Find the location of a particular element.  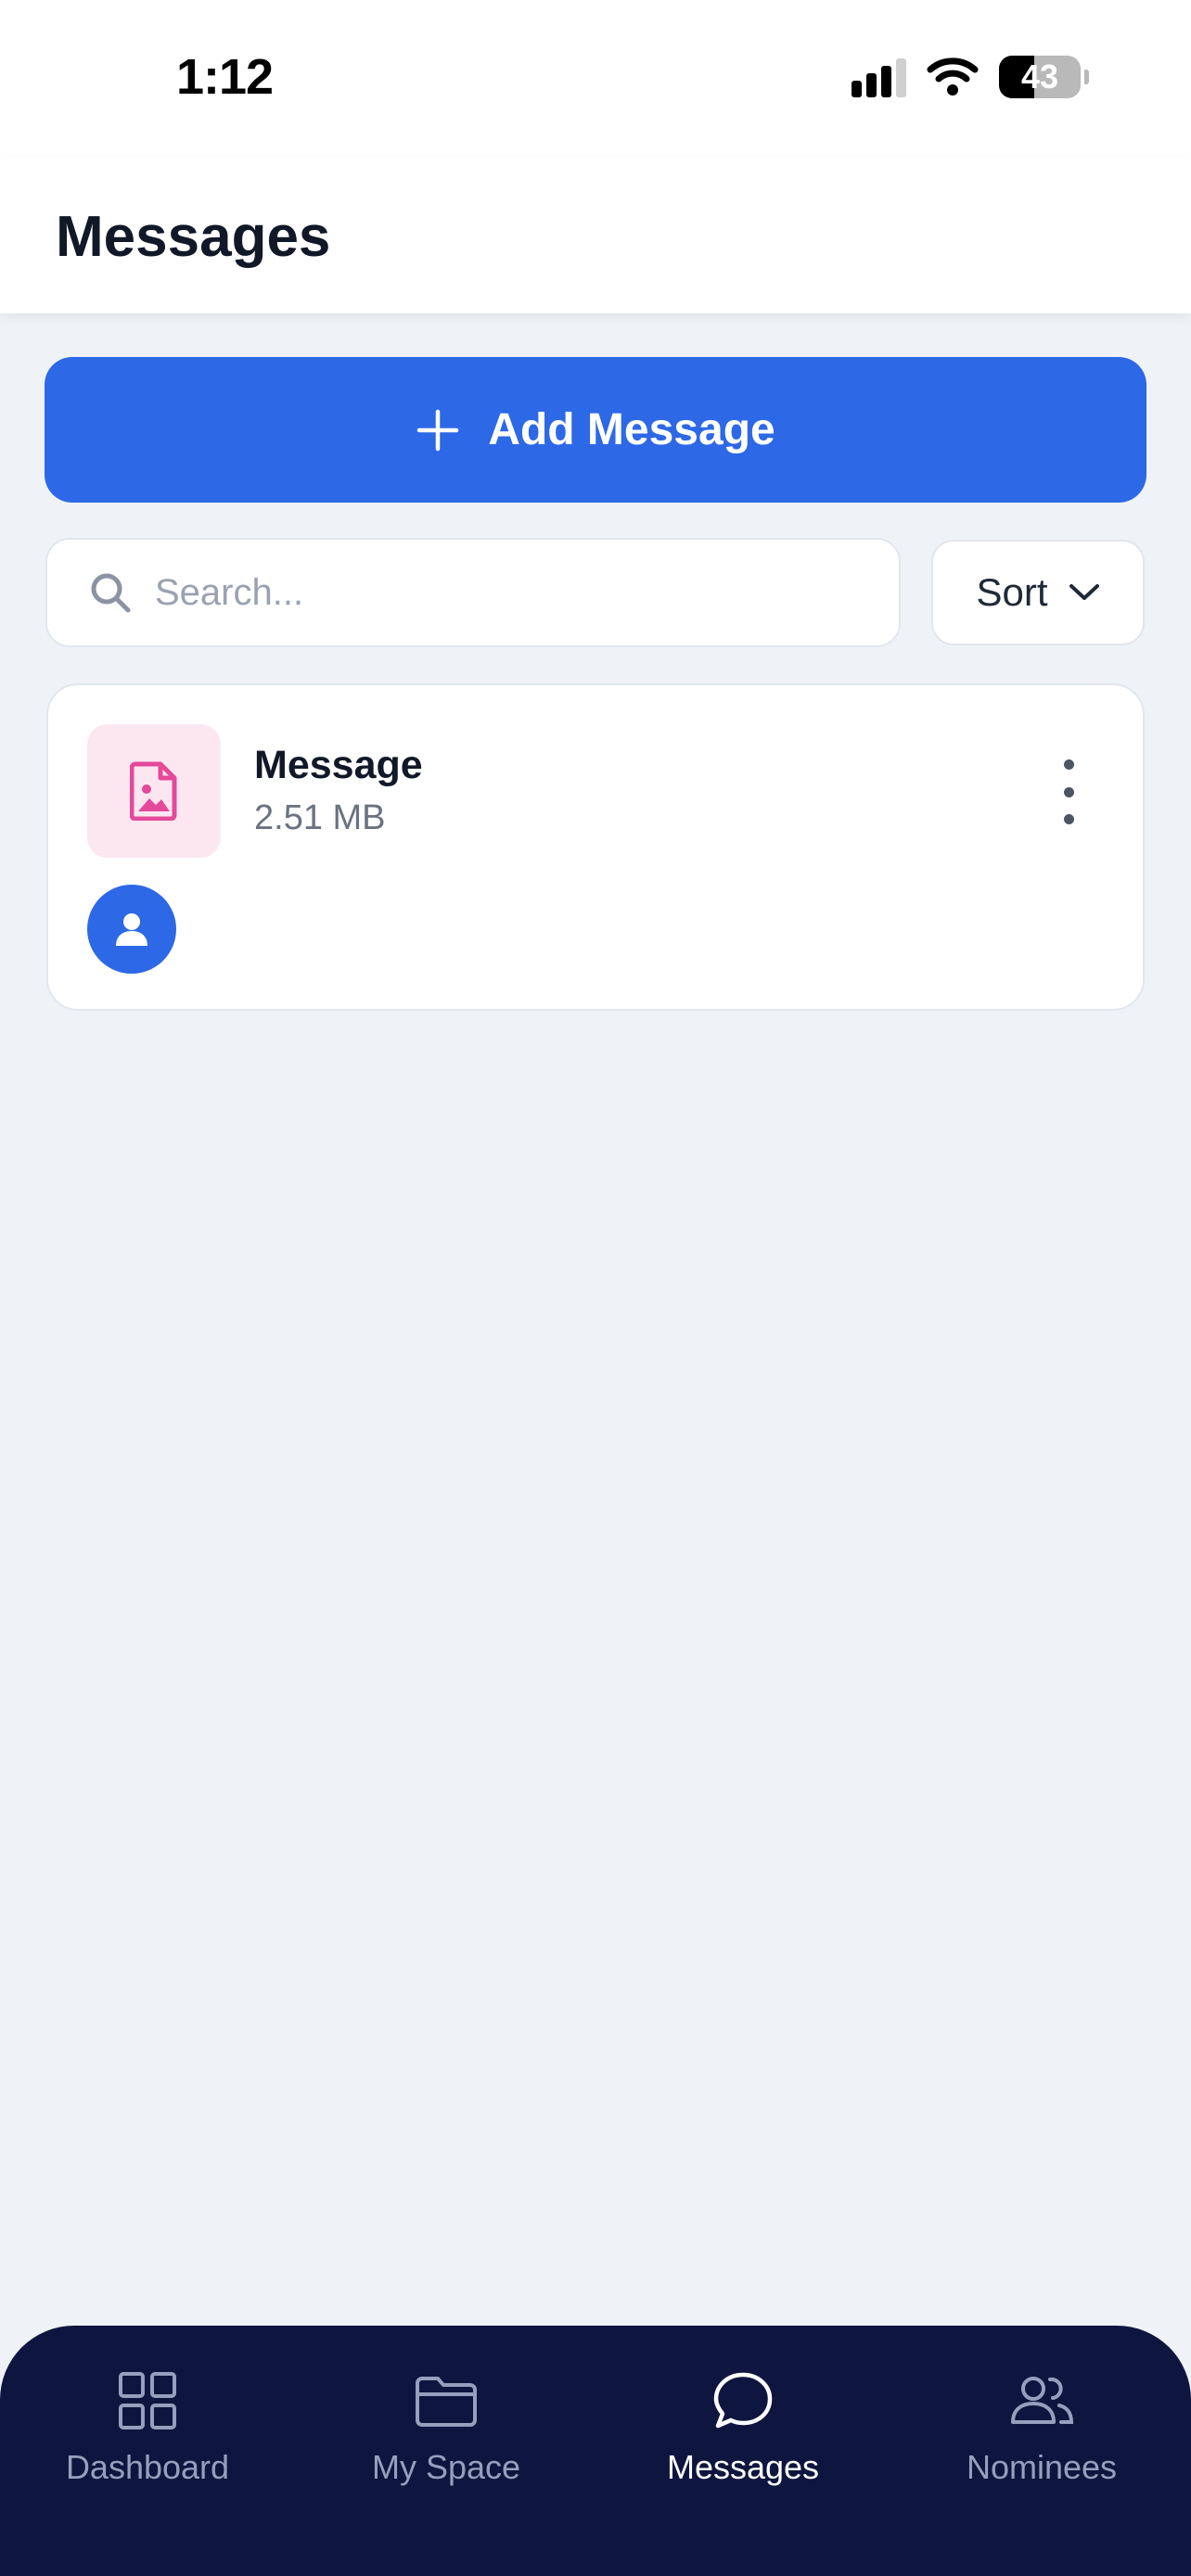

chevron-down-icon is located at coordinates (1084, 592).